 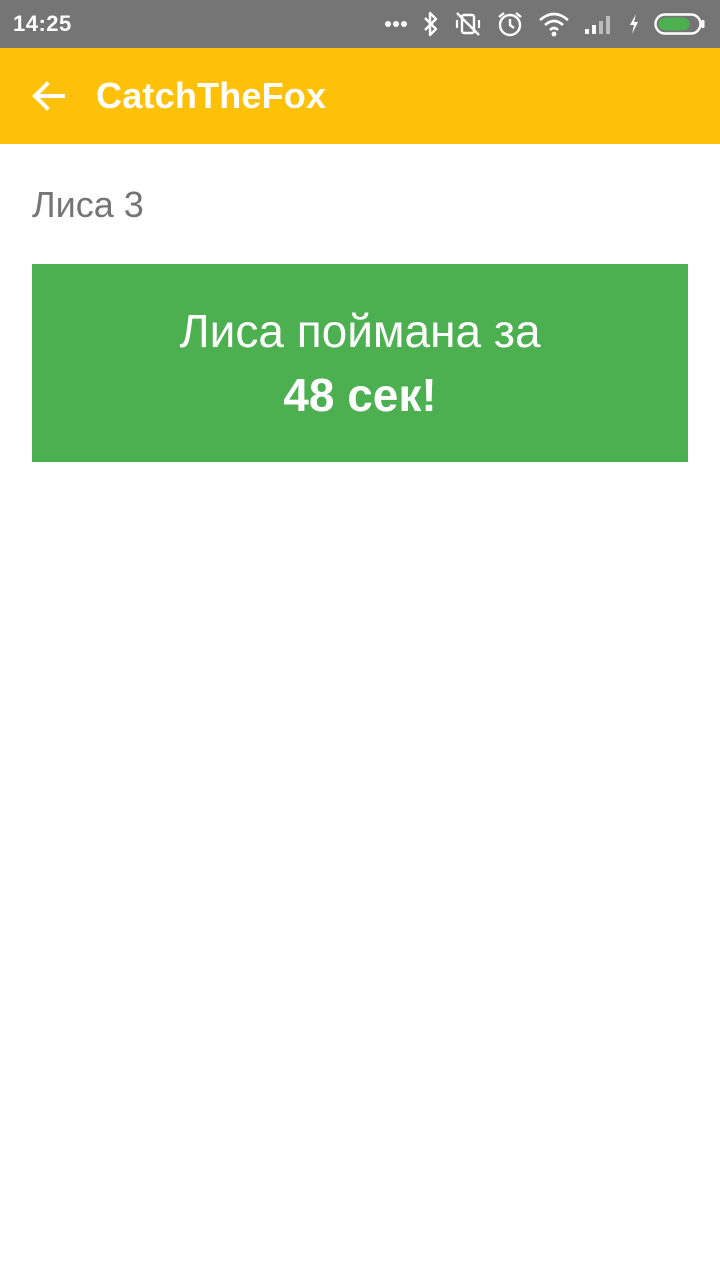 I want to click on bluetooth-icon, so click(x=431, y=24).